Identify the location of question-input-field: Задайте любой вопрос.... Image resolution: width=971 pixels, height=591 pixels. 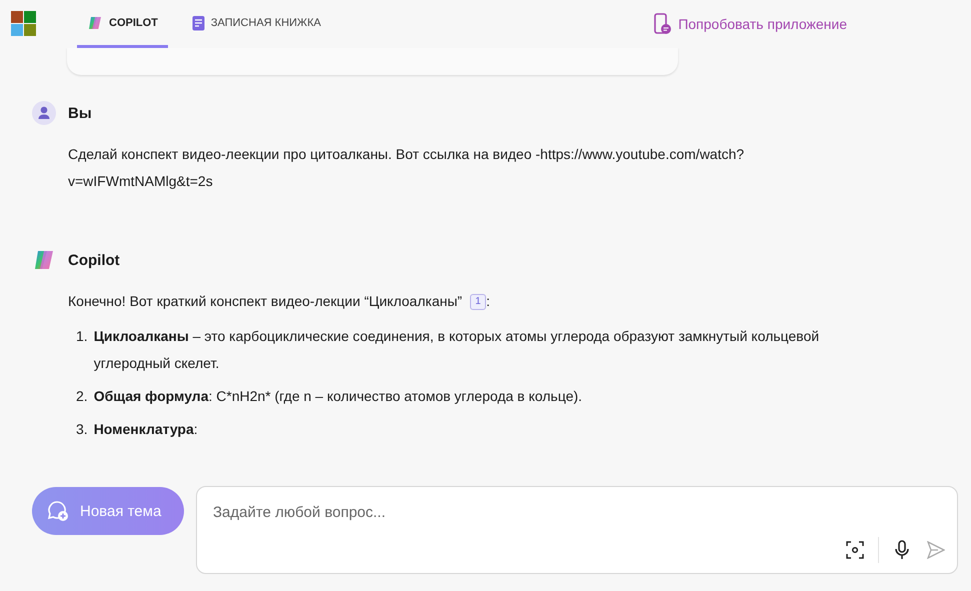
(579, 512).